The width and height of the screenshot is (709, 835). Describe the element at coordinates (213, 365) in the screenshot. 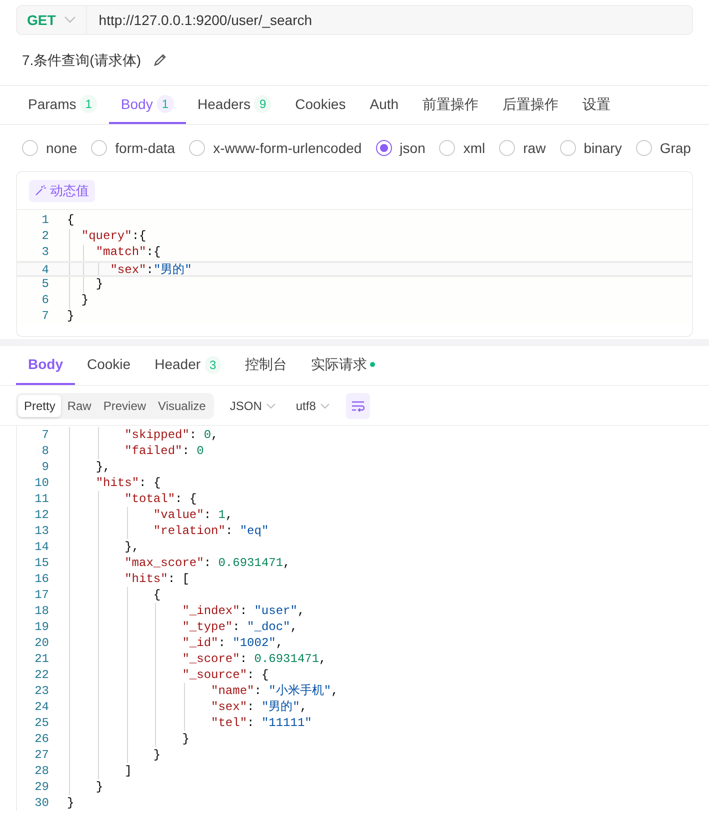

I see `count-badge: 3` at that location.